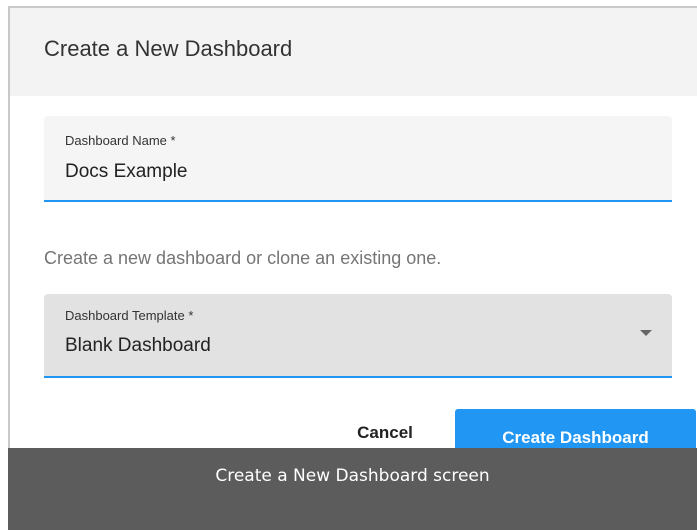 The image size is (697, 530). I want to click on dashboard-template-select: Dashboard Template * Blank Dashboard, so click(358, 336).